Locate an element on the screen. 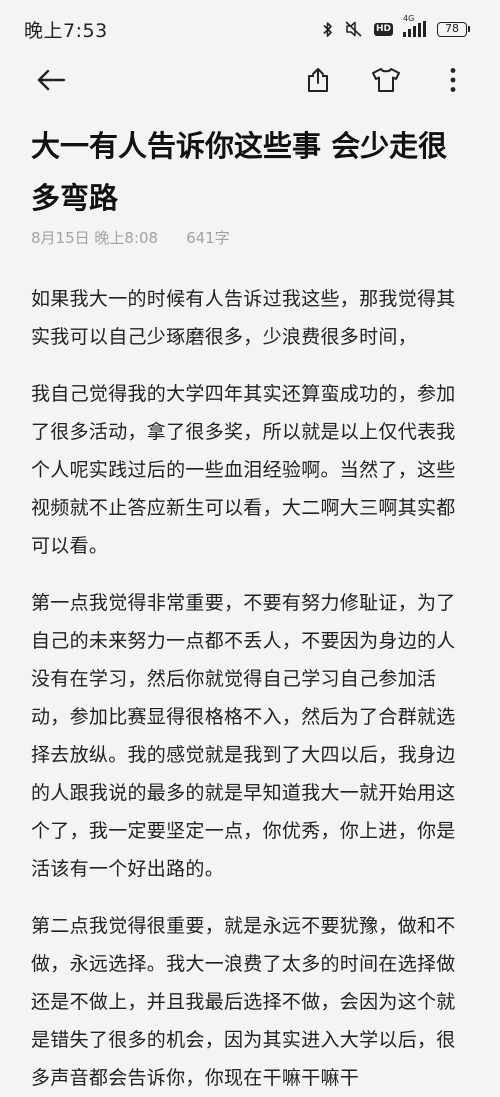  back-arrow-icon is located at coordinates (51, 80).